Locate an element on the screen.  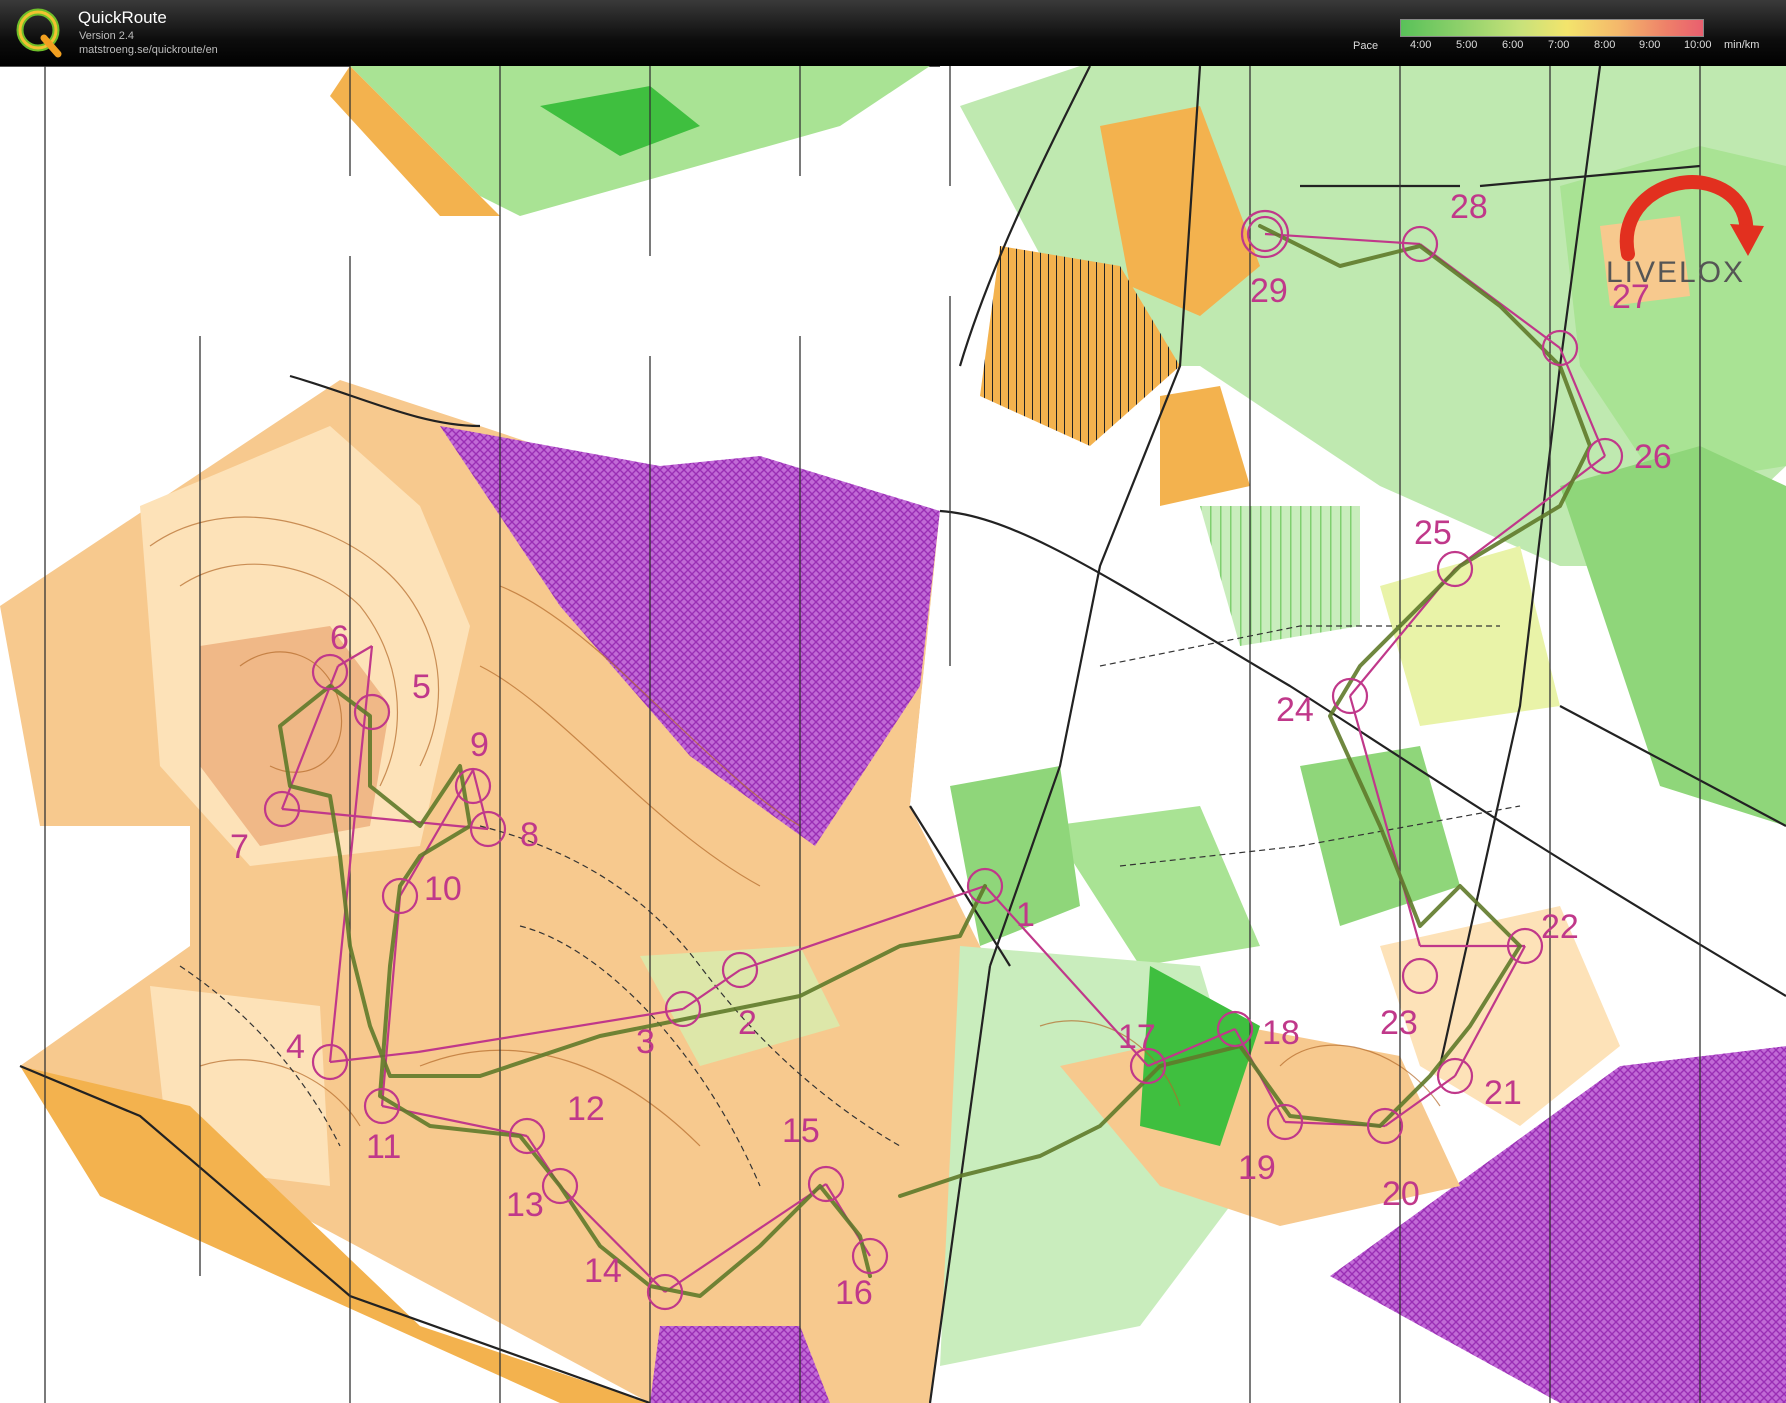
pace-tick: 6:00 is located at coordinates (1513, 45).